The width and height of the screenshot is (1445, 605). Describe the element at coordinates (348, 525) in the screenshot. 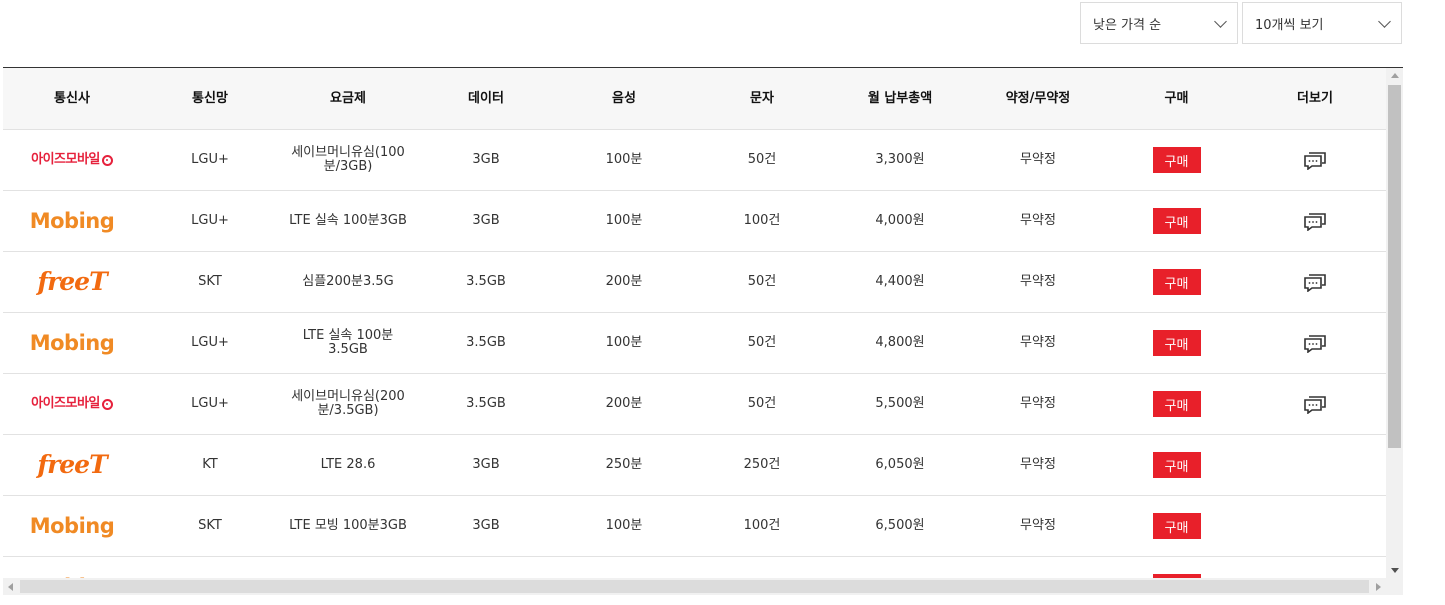

I see `plan-value: LTE 모빙 100분3GB` at that location.